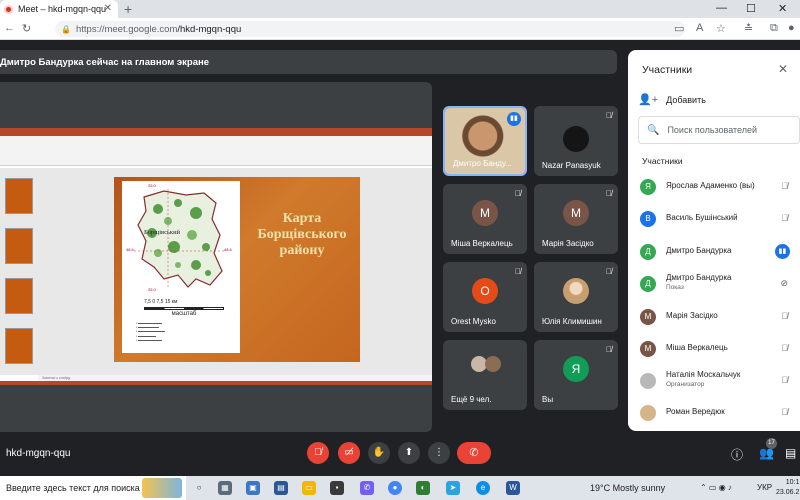 The height and width of the screenshot is (500, 800). I want to click on end-call-button: ✆, so click(474, 453).